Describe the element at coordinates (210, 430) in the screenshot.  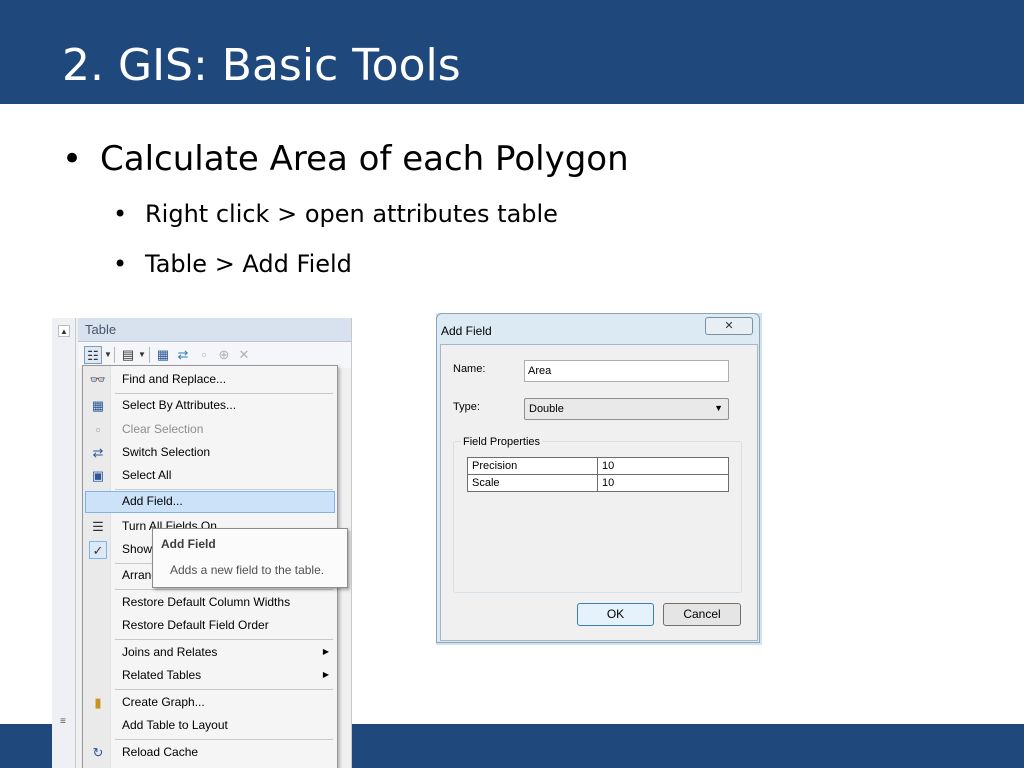
I see `menu-item-clear-selection: ▫ Clear Selection` at that location.